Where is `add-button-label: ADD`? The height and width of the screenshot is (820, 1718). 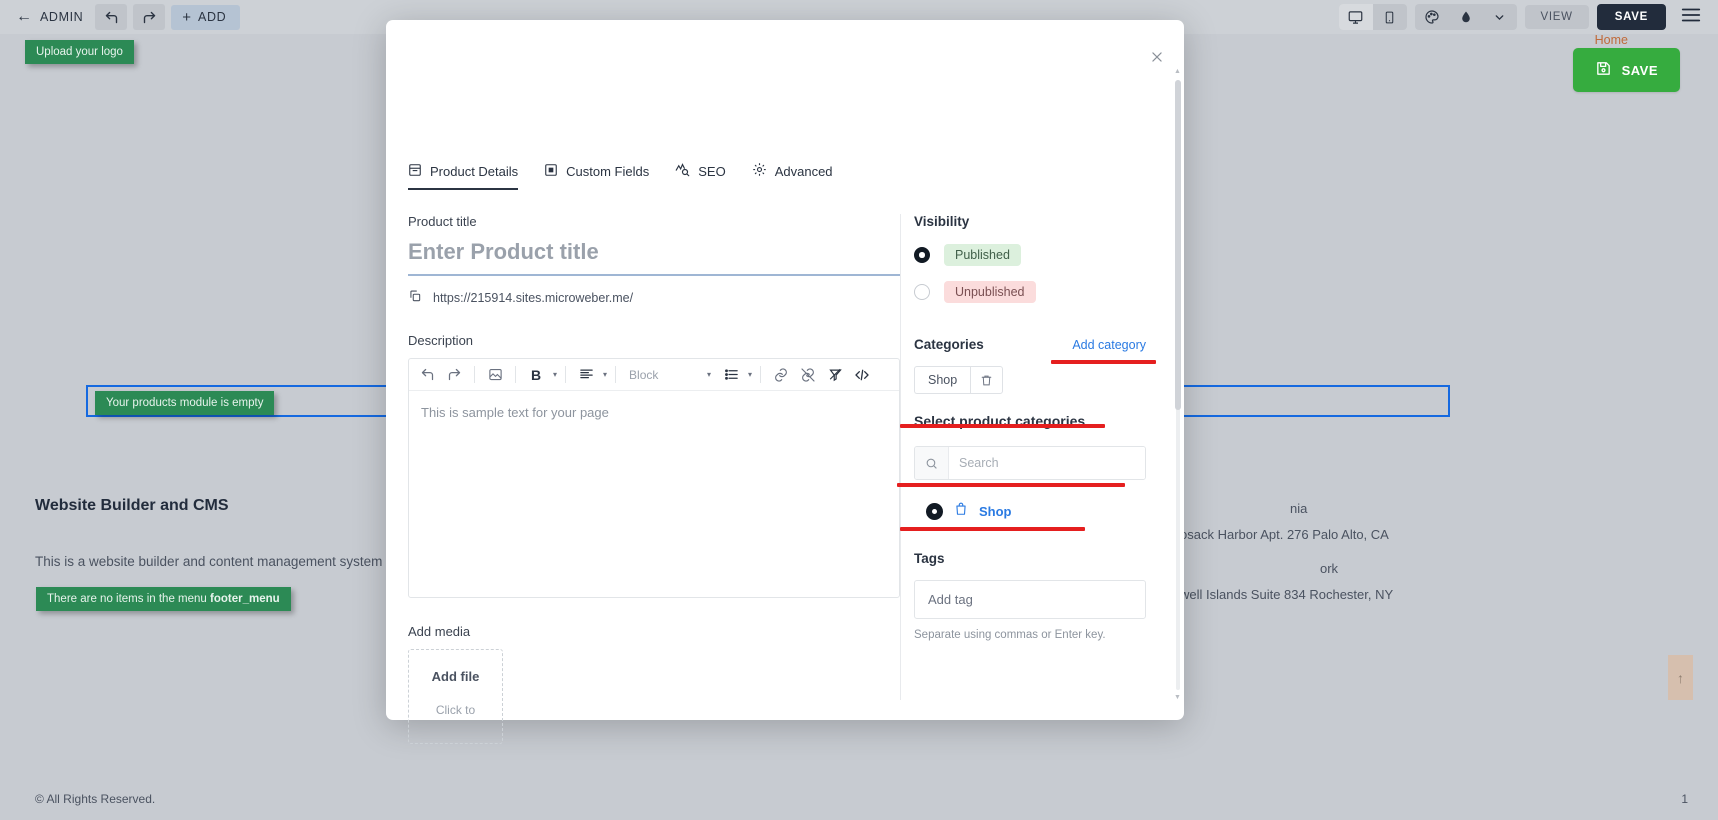
add-button-label: ADD is located at coordinates (212, 17).